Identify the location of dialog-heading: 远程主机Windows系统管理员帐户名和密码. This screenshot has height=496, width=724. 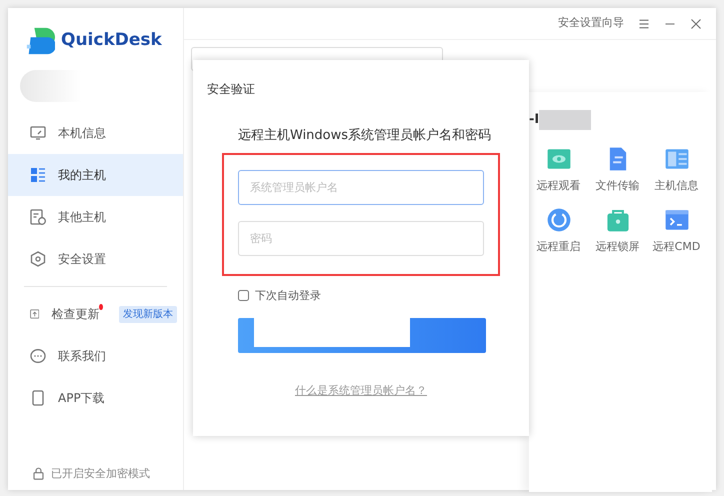
(365, 136).